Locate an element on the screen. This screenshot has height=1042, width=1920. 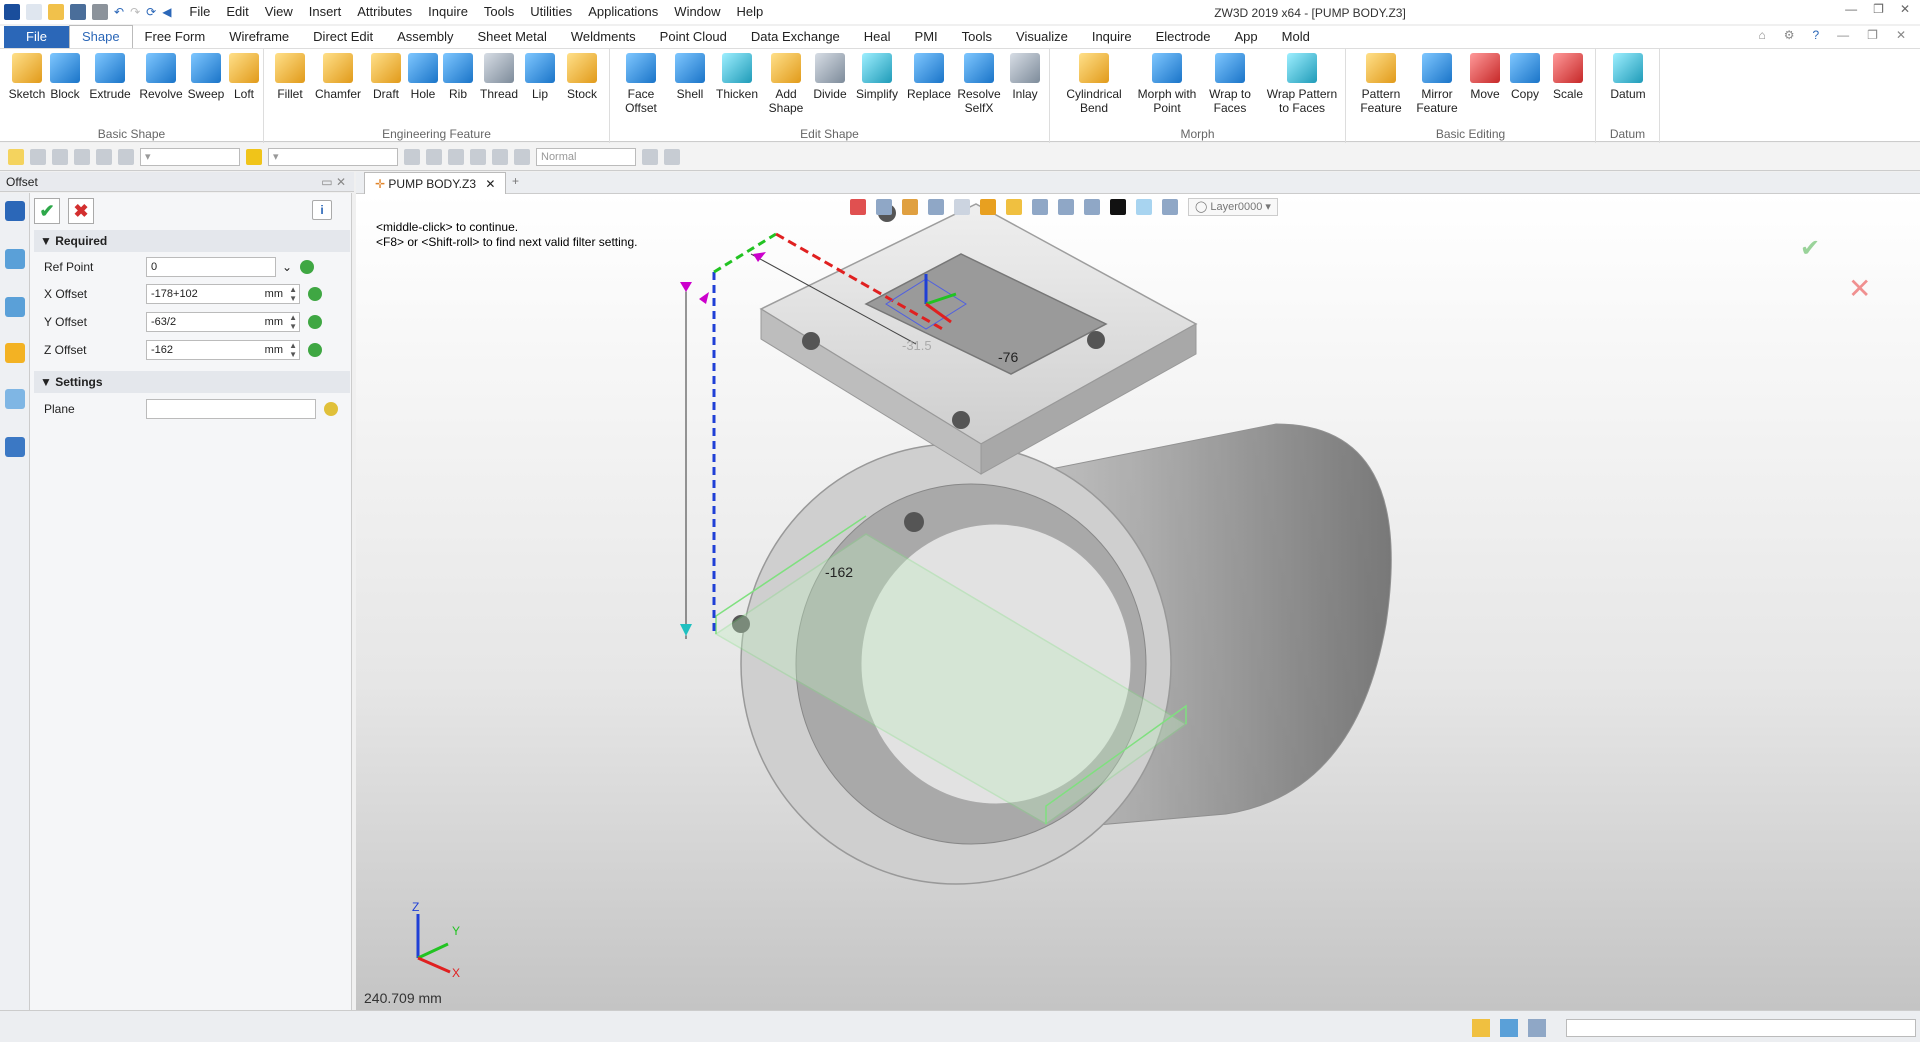
step-icon is located at coordinates (456, 156).